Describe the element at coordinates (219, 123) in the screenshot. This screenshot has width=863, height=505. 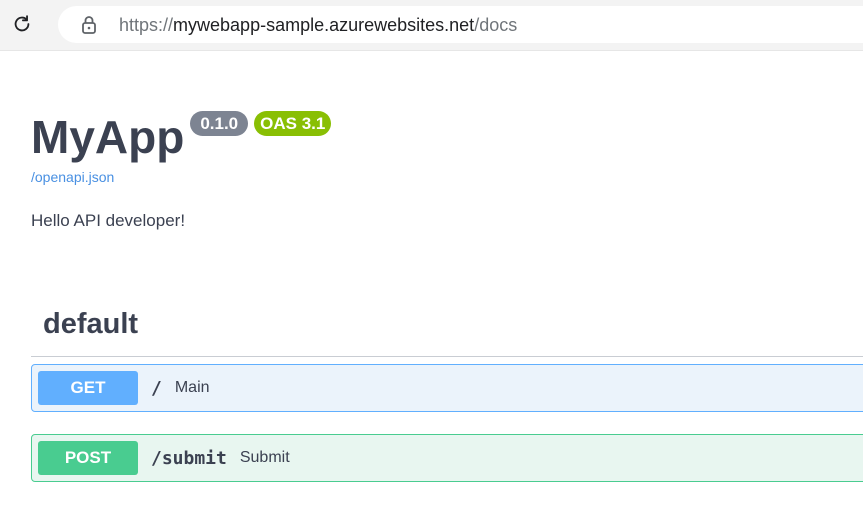
I see `version-badge: 0.1.0` at that location.